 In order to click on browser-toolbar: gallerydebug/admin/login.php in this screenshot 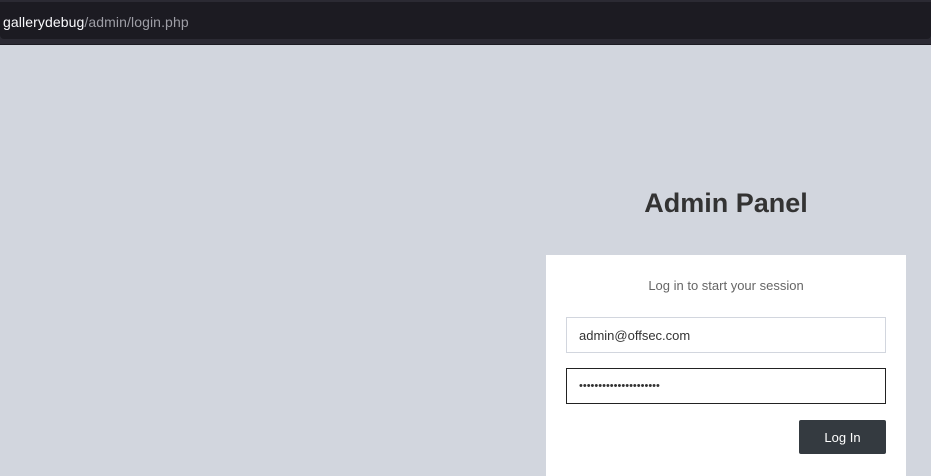, I will do `click(465, 22)`.